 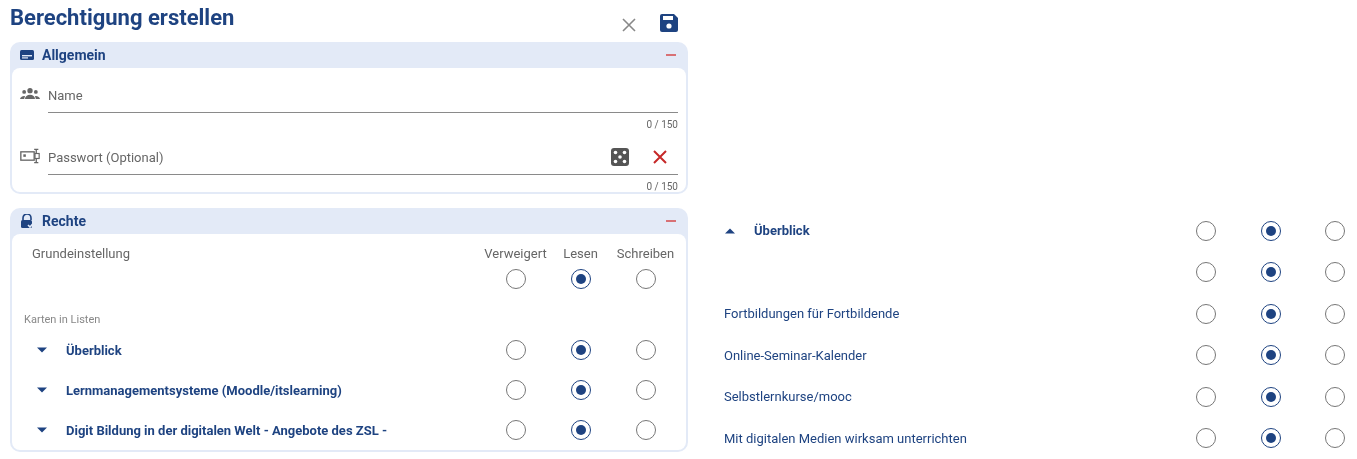 What do you see at coordinates (788, 397) in the screenshot?
I see `item-label: Selbstlernkurse/mooc` at bounding box center [788, 397].